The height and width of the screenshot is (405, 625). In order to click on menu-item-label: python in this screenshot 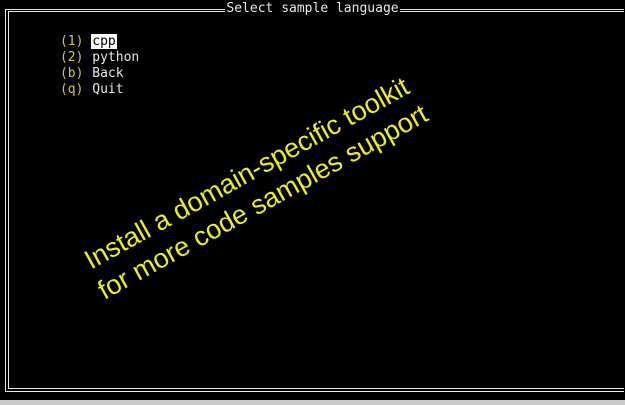, I will do `click(116, 57)`.